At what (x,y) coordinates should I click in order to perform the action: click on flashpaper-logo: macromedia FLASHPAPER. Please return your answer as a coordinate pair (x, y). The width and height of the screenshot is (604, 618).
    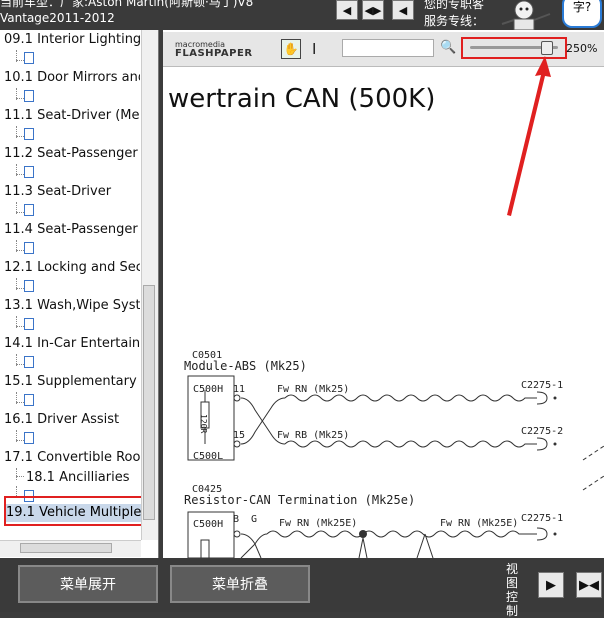
    Looking at the image, I should click on (214, 49).